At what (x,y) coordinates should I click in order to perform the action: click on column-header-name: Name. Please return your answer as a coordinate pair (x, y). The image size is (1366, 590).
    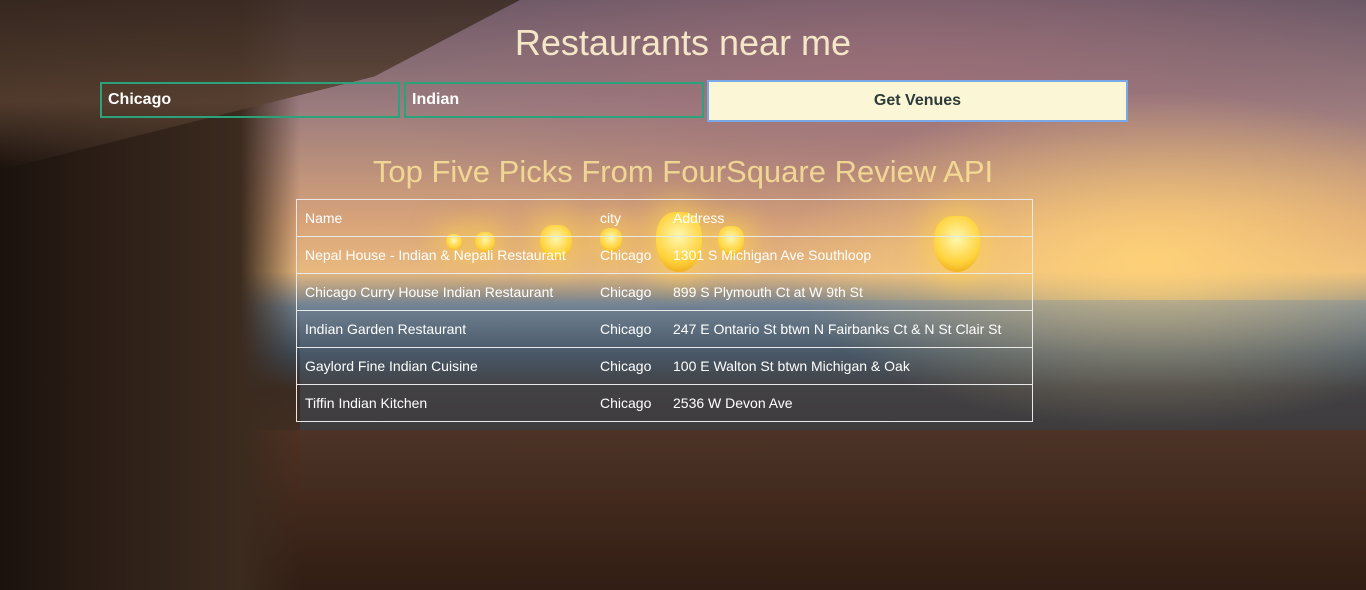
    Looking at the image, I should click on (444, 218).